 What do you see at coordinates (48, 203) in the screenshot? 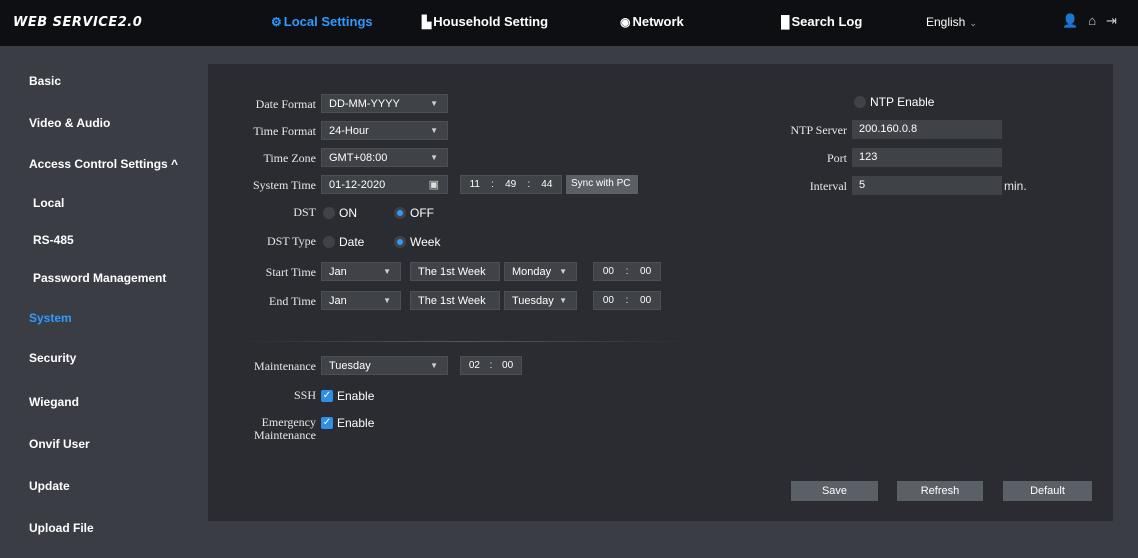
I see `sidebar-item-local: Local` at bounding box center [48, 203].